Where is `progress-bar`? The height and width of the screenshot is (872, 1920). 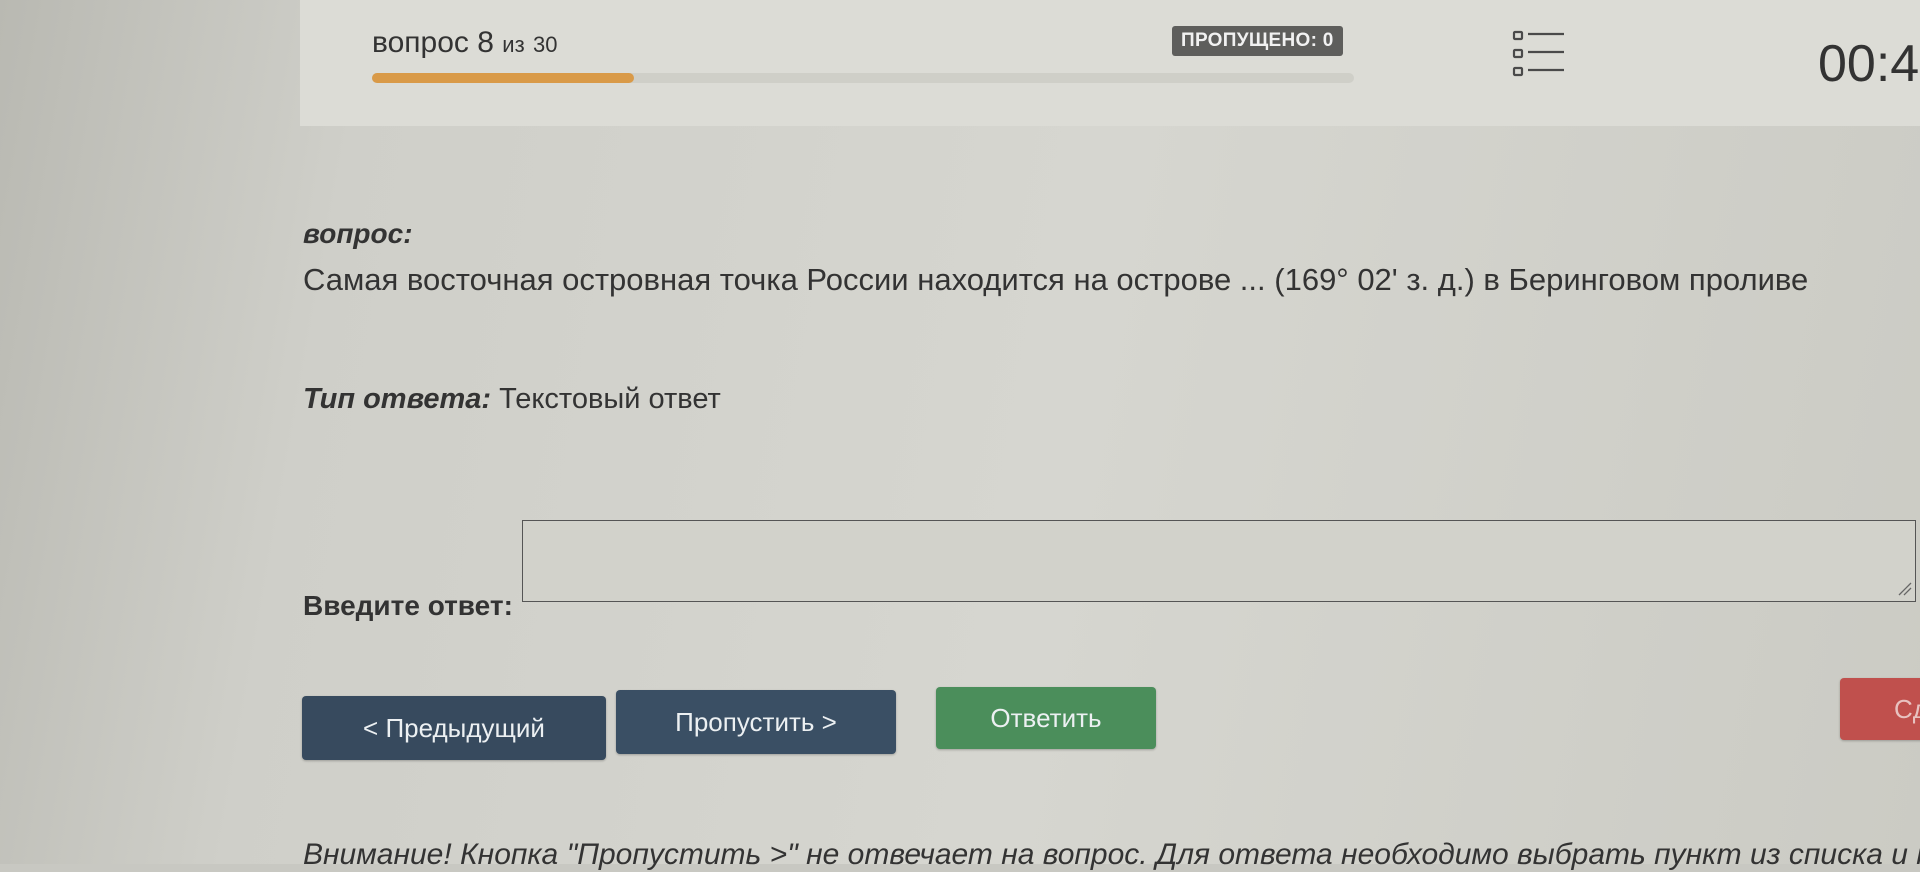 progress-bar is located at coordinates (863, 78).